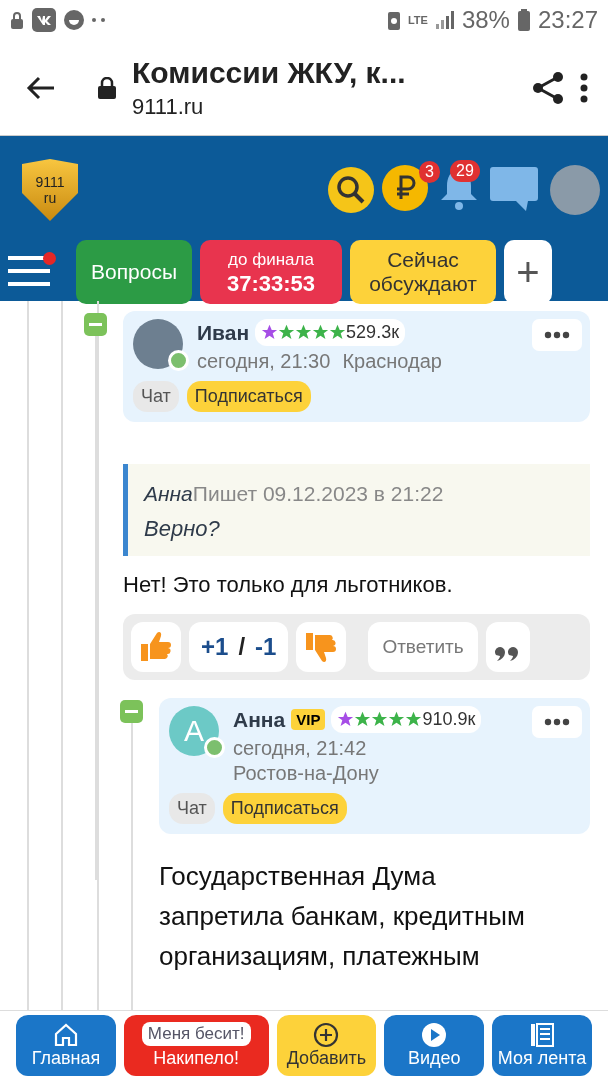 The width and height of the screenshot is (608, 1080). What do you see at coordinates (306, 773) in the screenshot?
I see `author-city: Ростов-на-Дону` at bounding box center [306, 773].